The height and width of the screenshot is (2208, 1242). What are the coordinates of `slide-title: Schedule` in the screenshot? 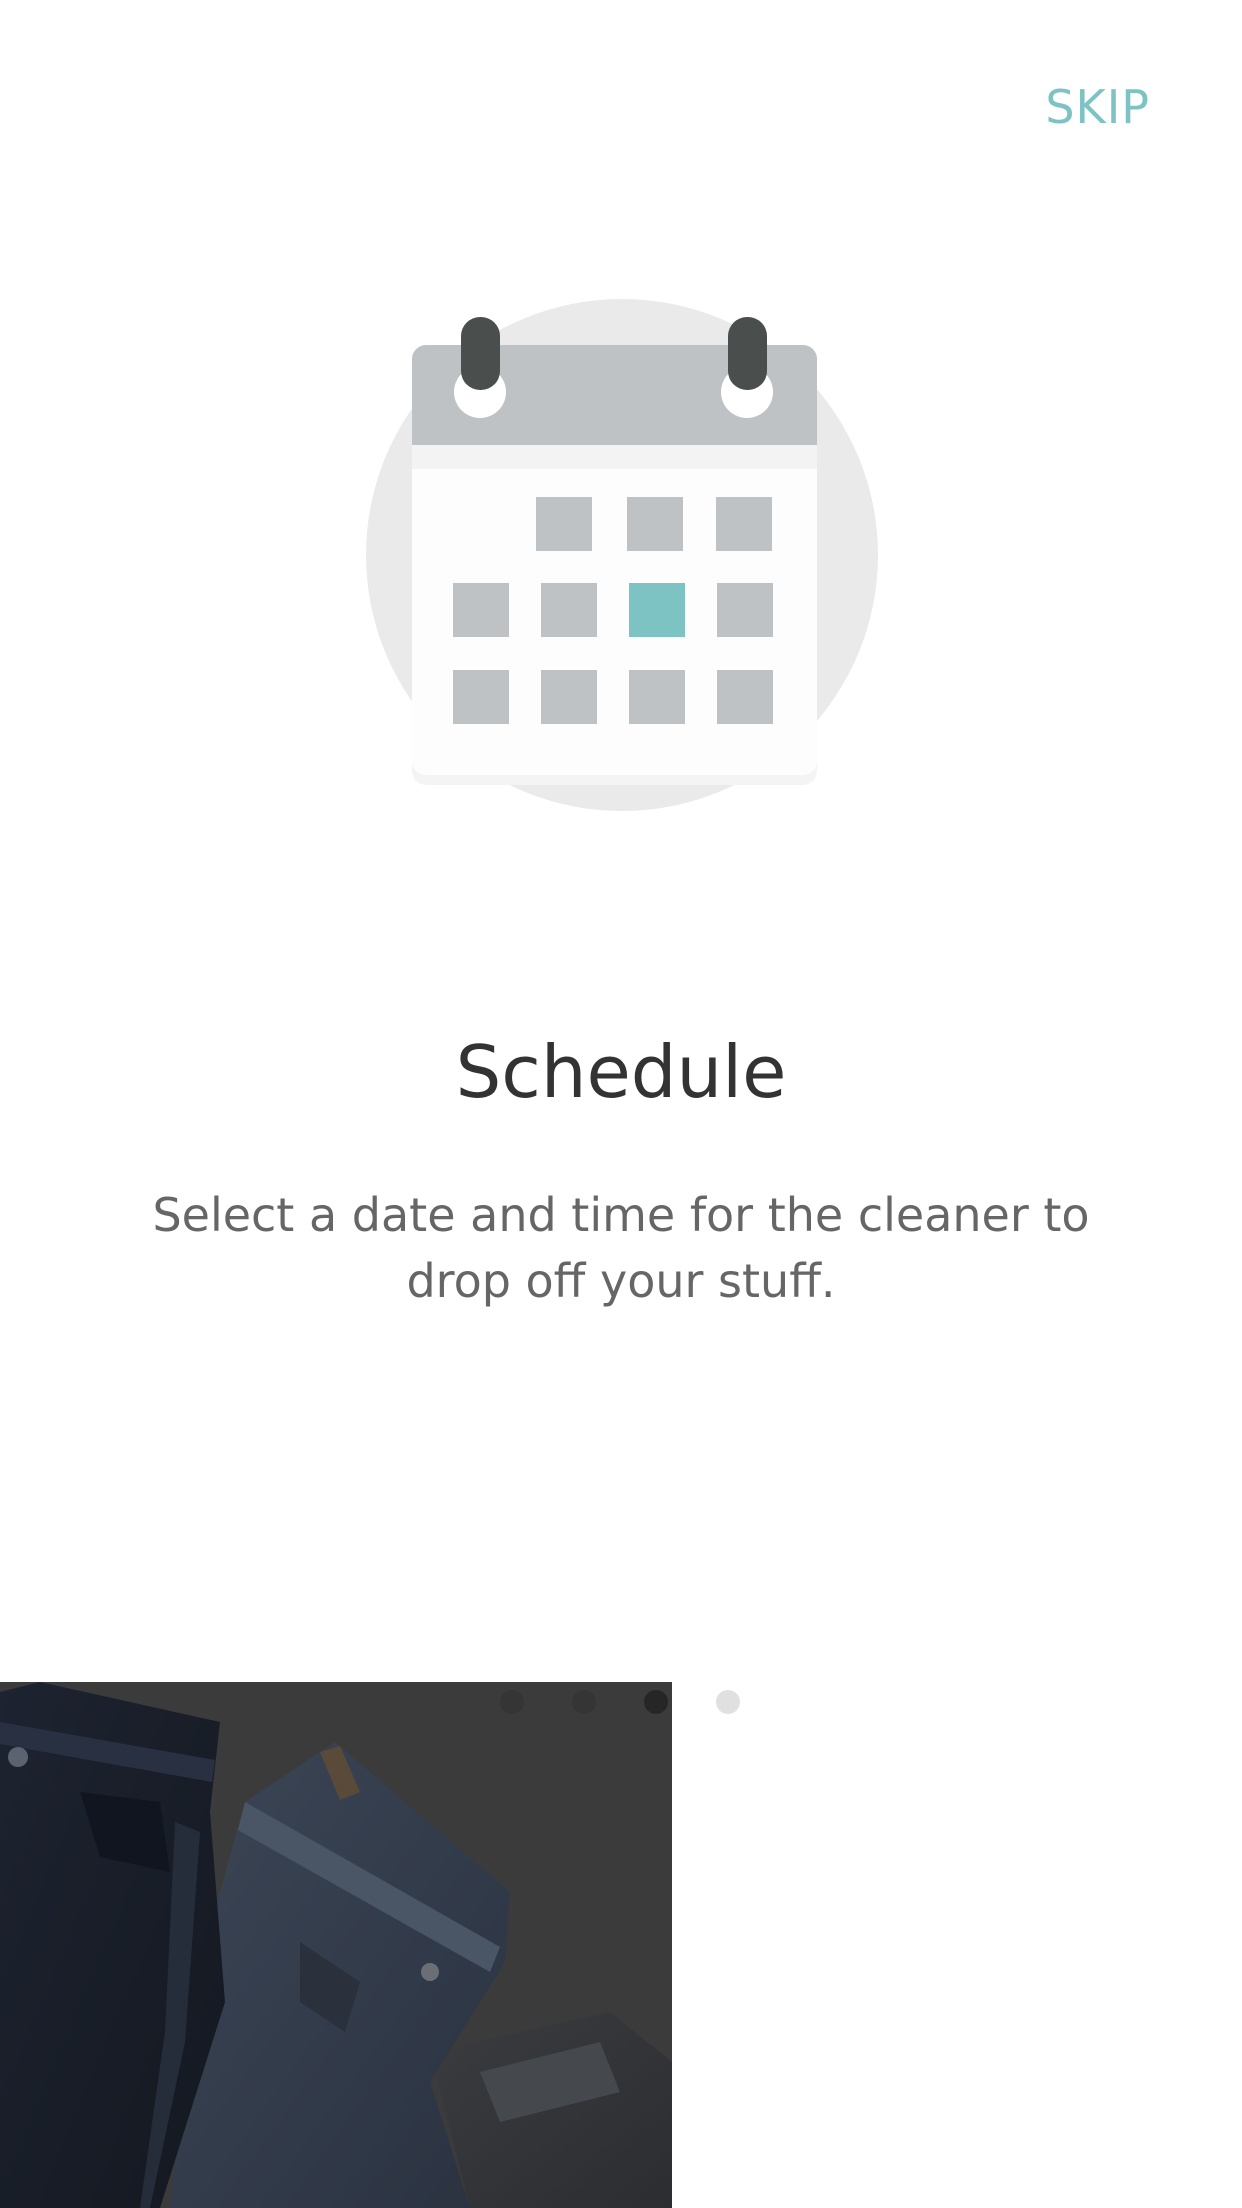 It's located at (621, 1072).